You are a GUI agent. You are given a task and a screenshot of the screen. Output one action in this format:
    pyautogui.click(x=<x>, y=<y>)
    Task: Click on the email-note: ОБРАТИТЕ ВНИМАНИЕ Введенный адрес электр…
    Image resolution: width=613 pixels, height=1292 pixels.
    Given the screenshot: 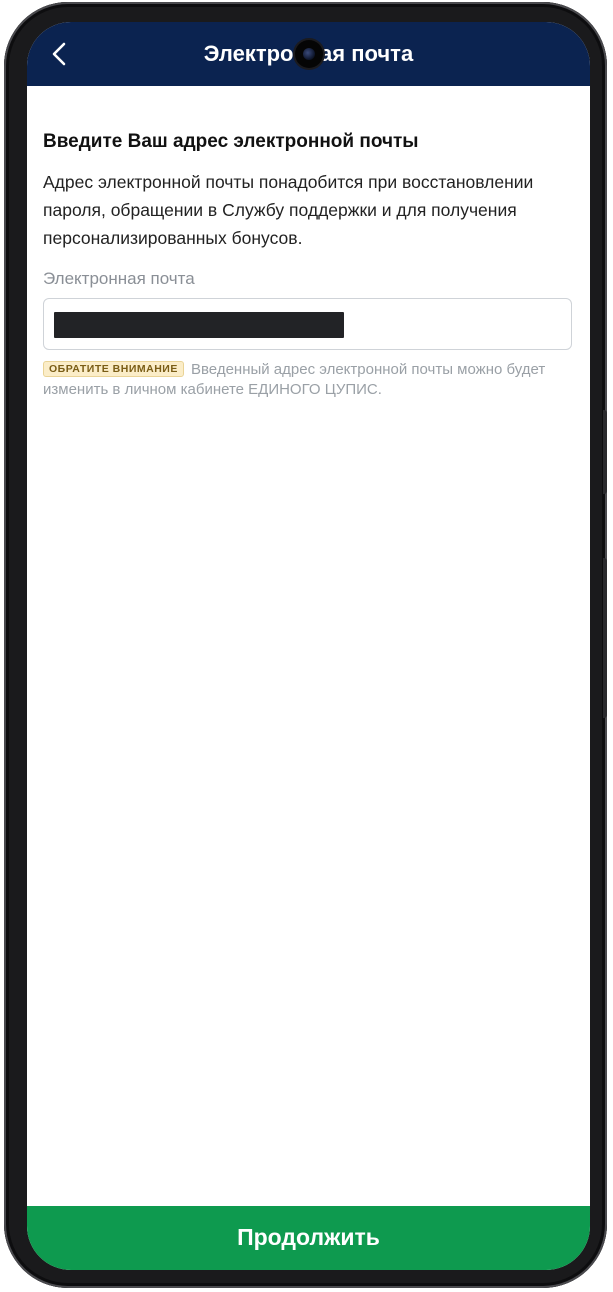 What is the action you would take?
    pyautogui.click(x=307, y=380)
    